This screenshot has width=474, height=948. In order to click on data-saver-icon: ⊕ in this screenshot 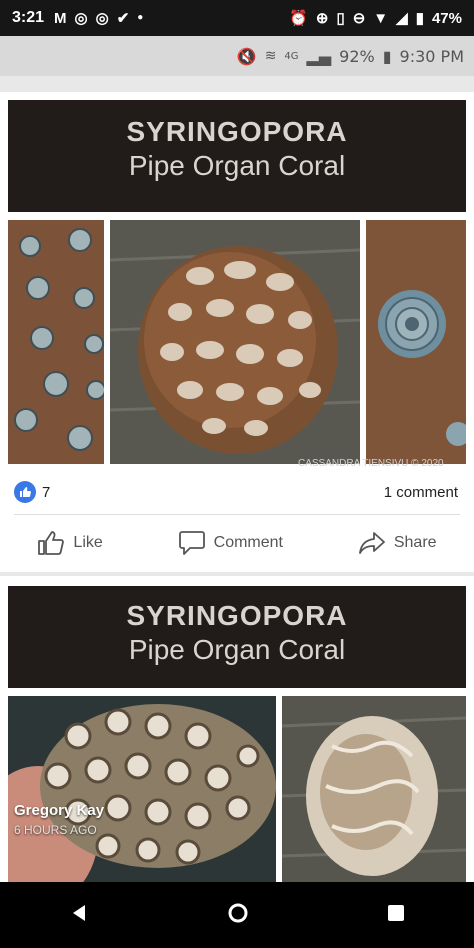, I will do `click(322, 18)`.